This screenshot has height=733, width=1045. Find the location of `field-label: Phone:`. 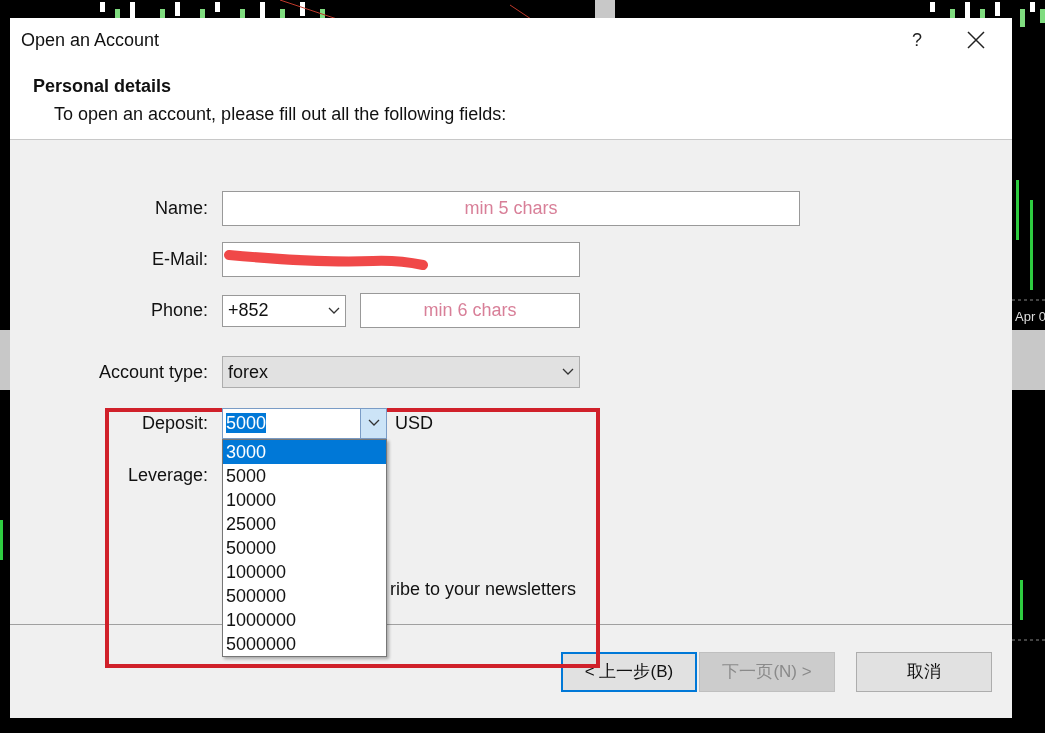

field-label: Phone: is located at coordinates (179, 310).